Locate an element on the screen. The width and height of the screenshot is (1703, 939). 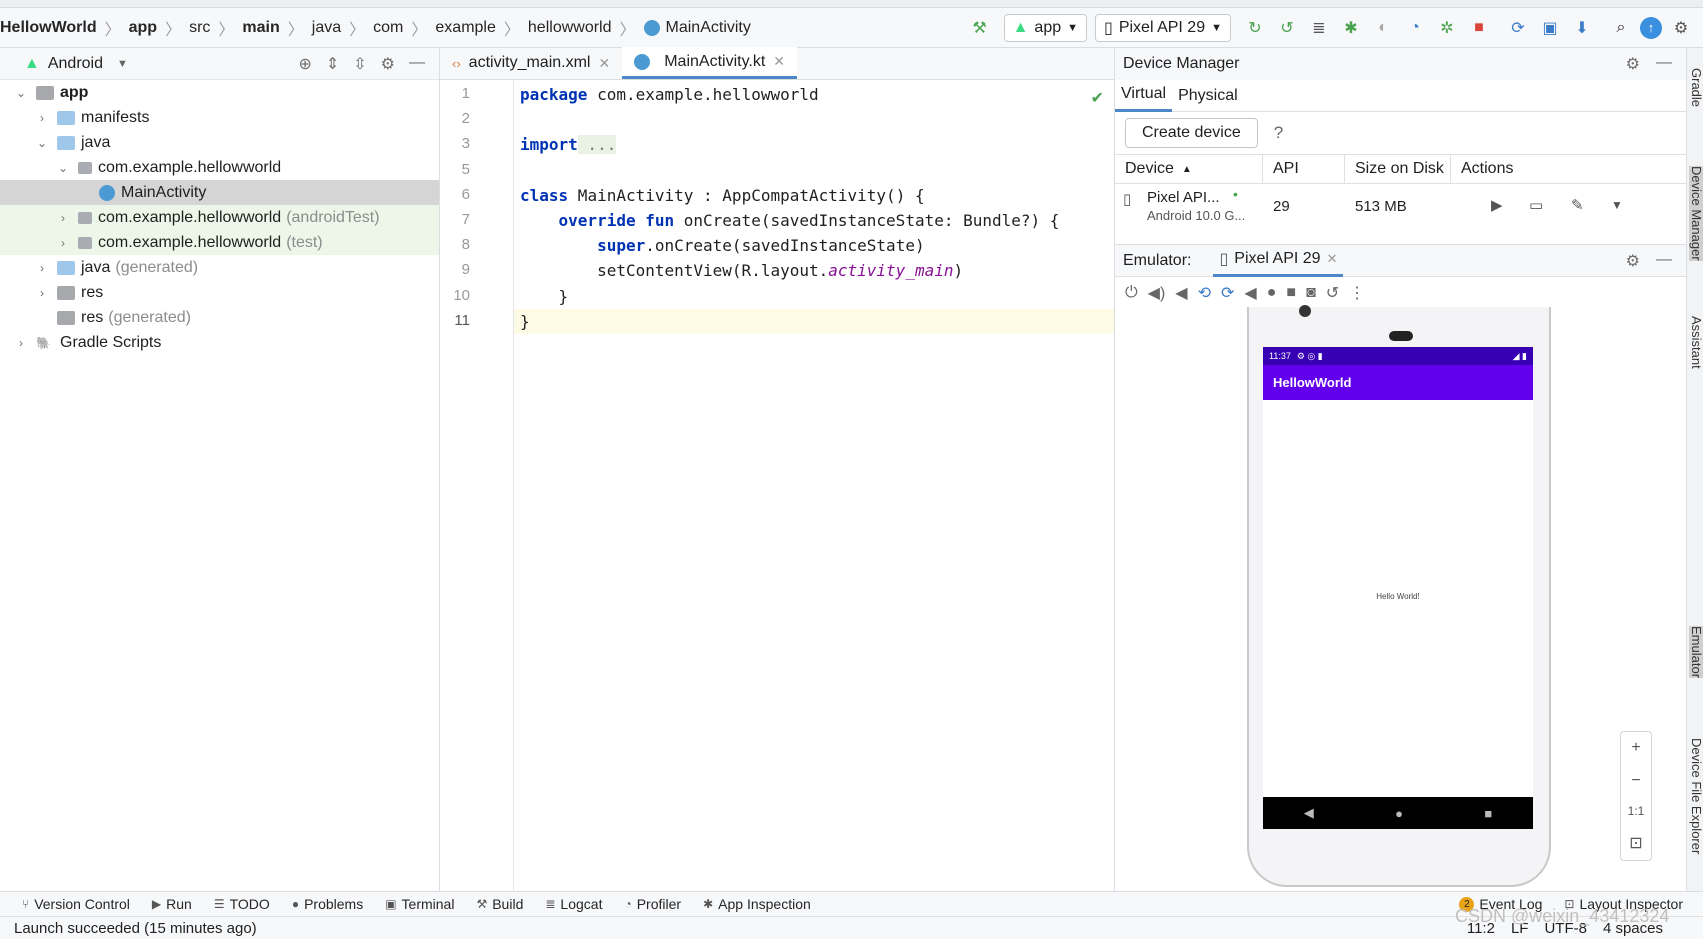
tree-item: › com.example.hellowworld (androidTest) is located at coordinates (219, 217).